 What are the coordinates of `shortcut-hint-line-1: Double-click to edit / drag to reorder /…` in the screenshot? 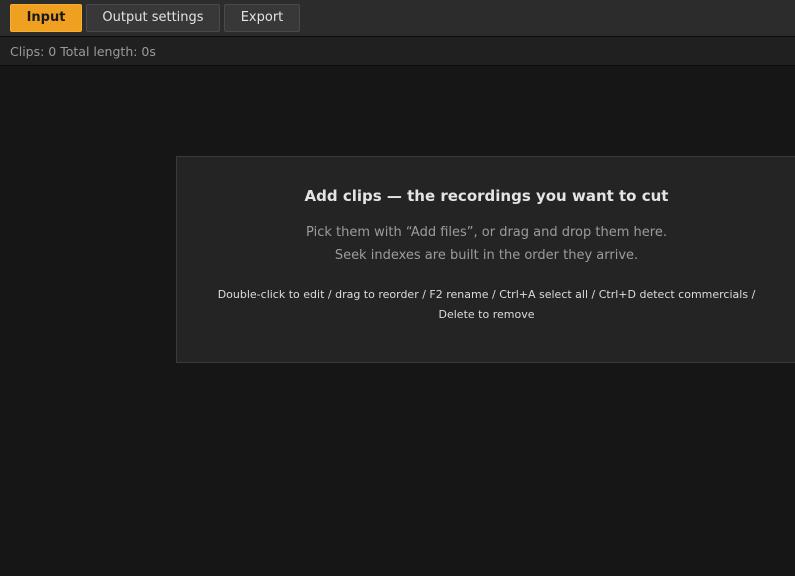 It's located at (486, 294).